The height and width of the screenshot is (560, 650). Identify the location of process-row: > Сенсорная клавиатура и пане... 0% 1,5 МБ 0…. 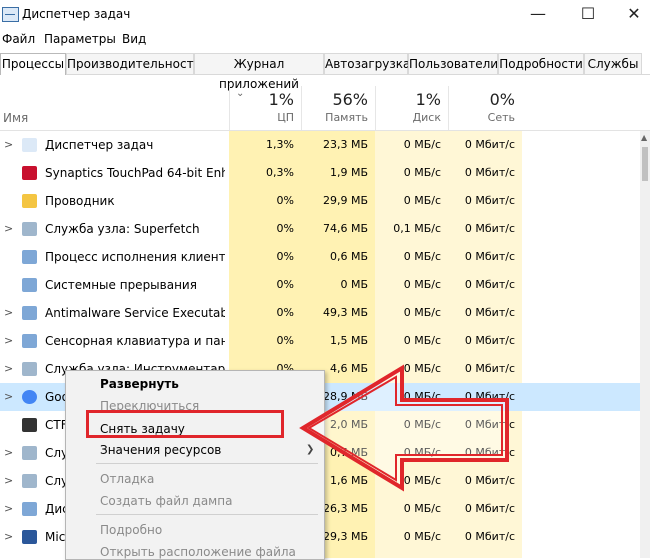
(320, 341).